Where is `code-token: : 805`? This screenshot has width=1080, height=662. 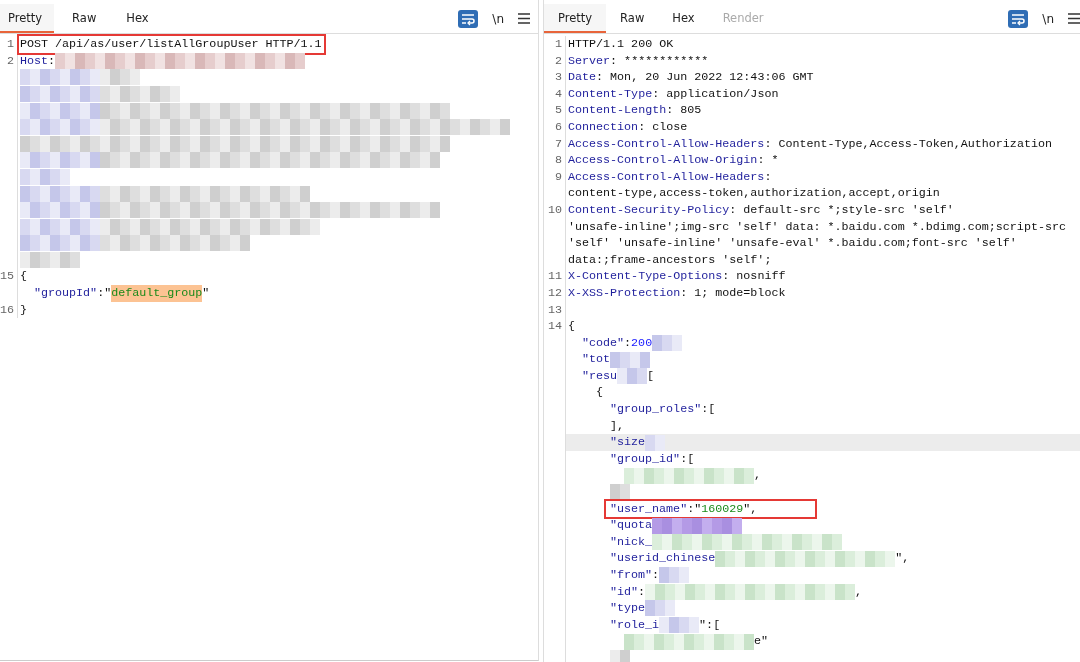 code-token: : 805 is located at coordinates (684, 110).